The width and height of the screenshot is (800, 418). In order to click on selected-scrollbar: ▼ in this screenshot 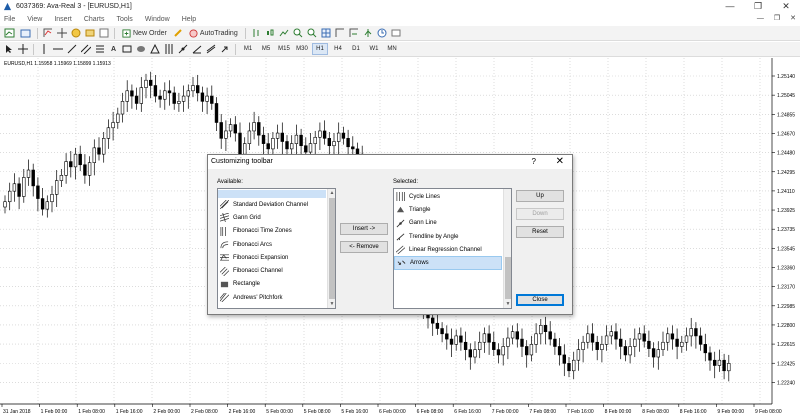, I will do `click(507, 248)`.